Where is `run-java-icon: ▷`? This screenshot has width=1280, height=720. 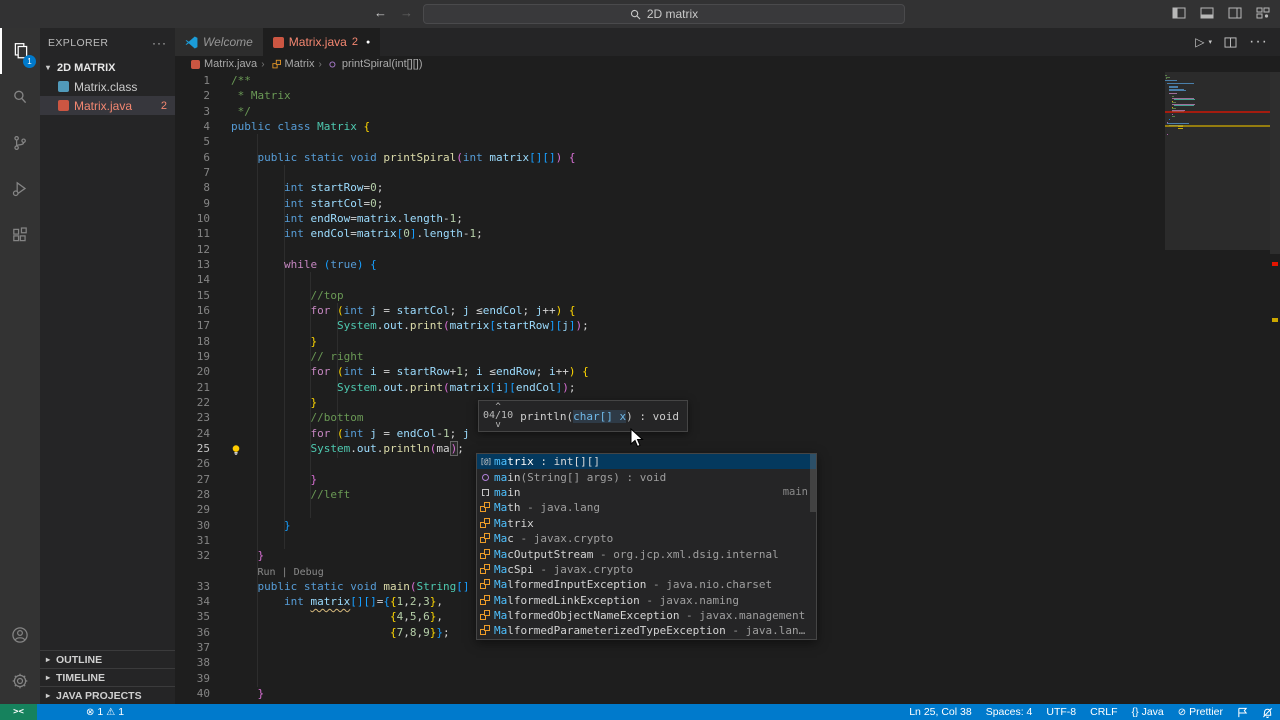
run-java-icon: ▷ is located at coordinates (1199, 42).